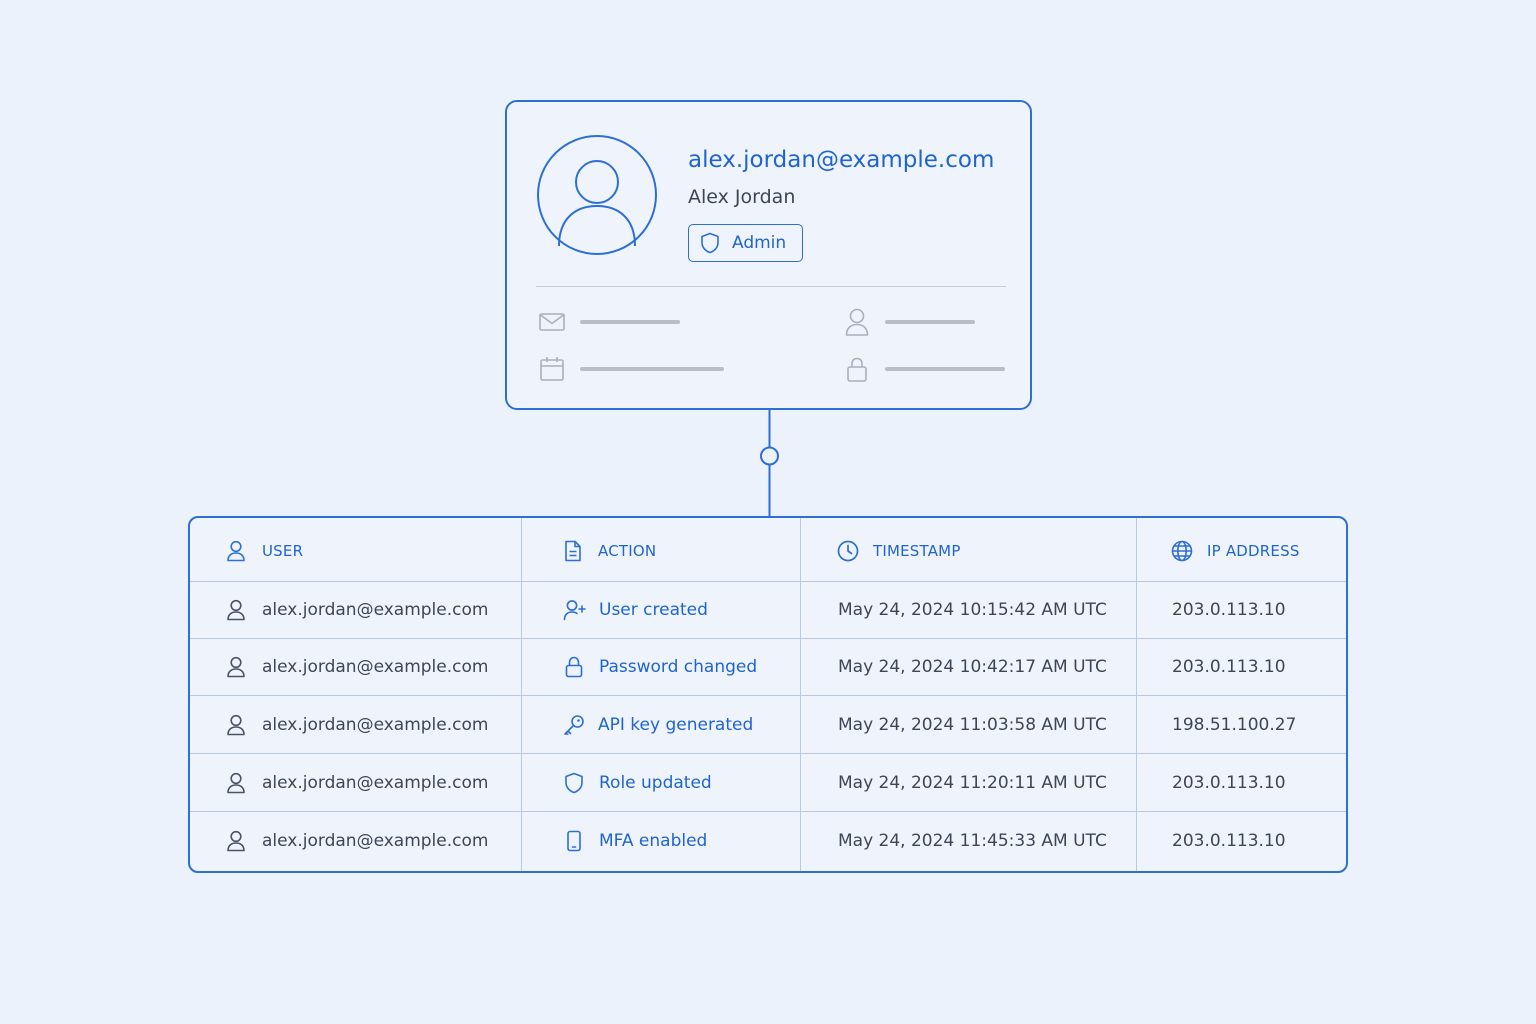 This screenshot has width=1536, height=1024. I want to click on detail-lock, so click(924, 369).